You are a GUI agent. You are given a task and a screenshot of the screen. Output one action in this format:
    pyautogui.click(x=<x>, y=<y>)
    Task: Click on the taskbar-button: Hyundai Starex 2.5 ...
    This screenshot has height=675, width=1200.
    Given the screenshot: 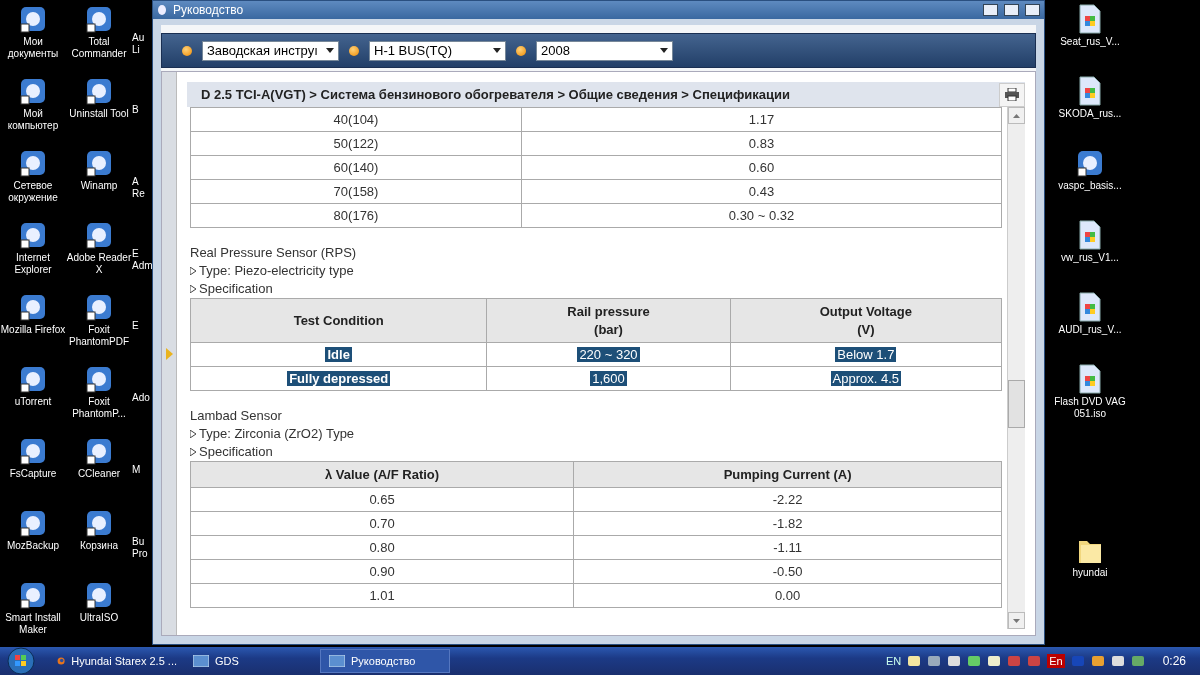 What is the action you would take?
    pyautogui.click(x=113, y=661)
    